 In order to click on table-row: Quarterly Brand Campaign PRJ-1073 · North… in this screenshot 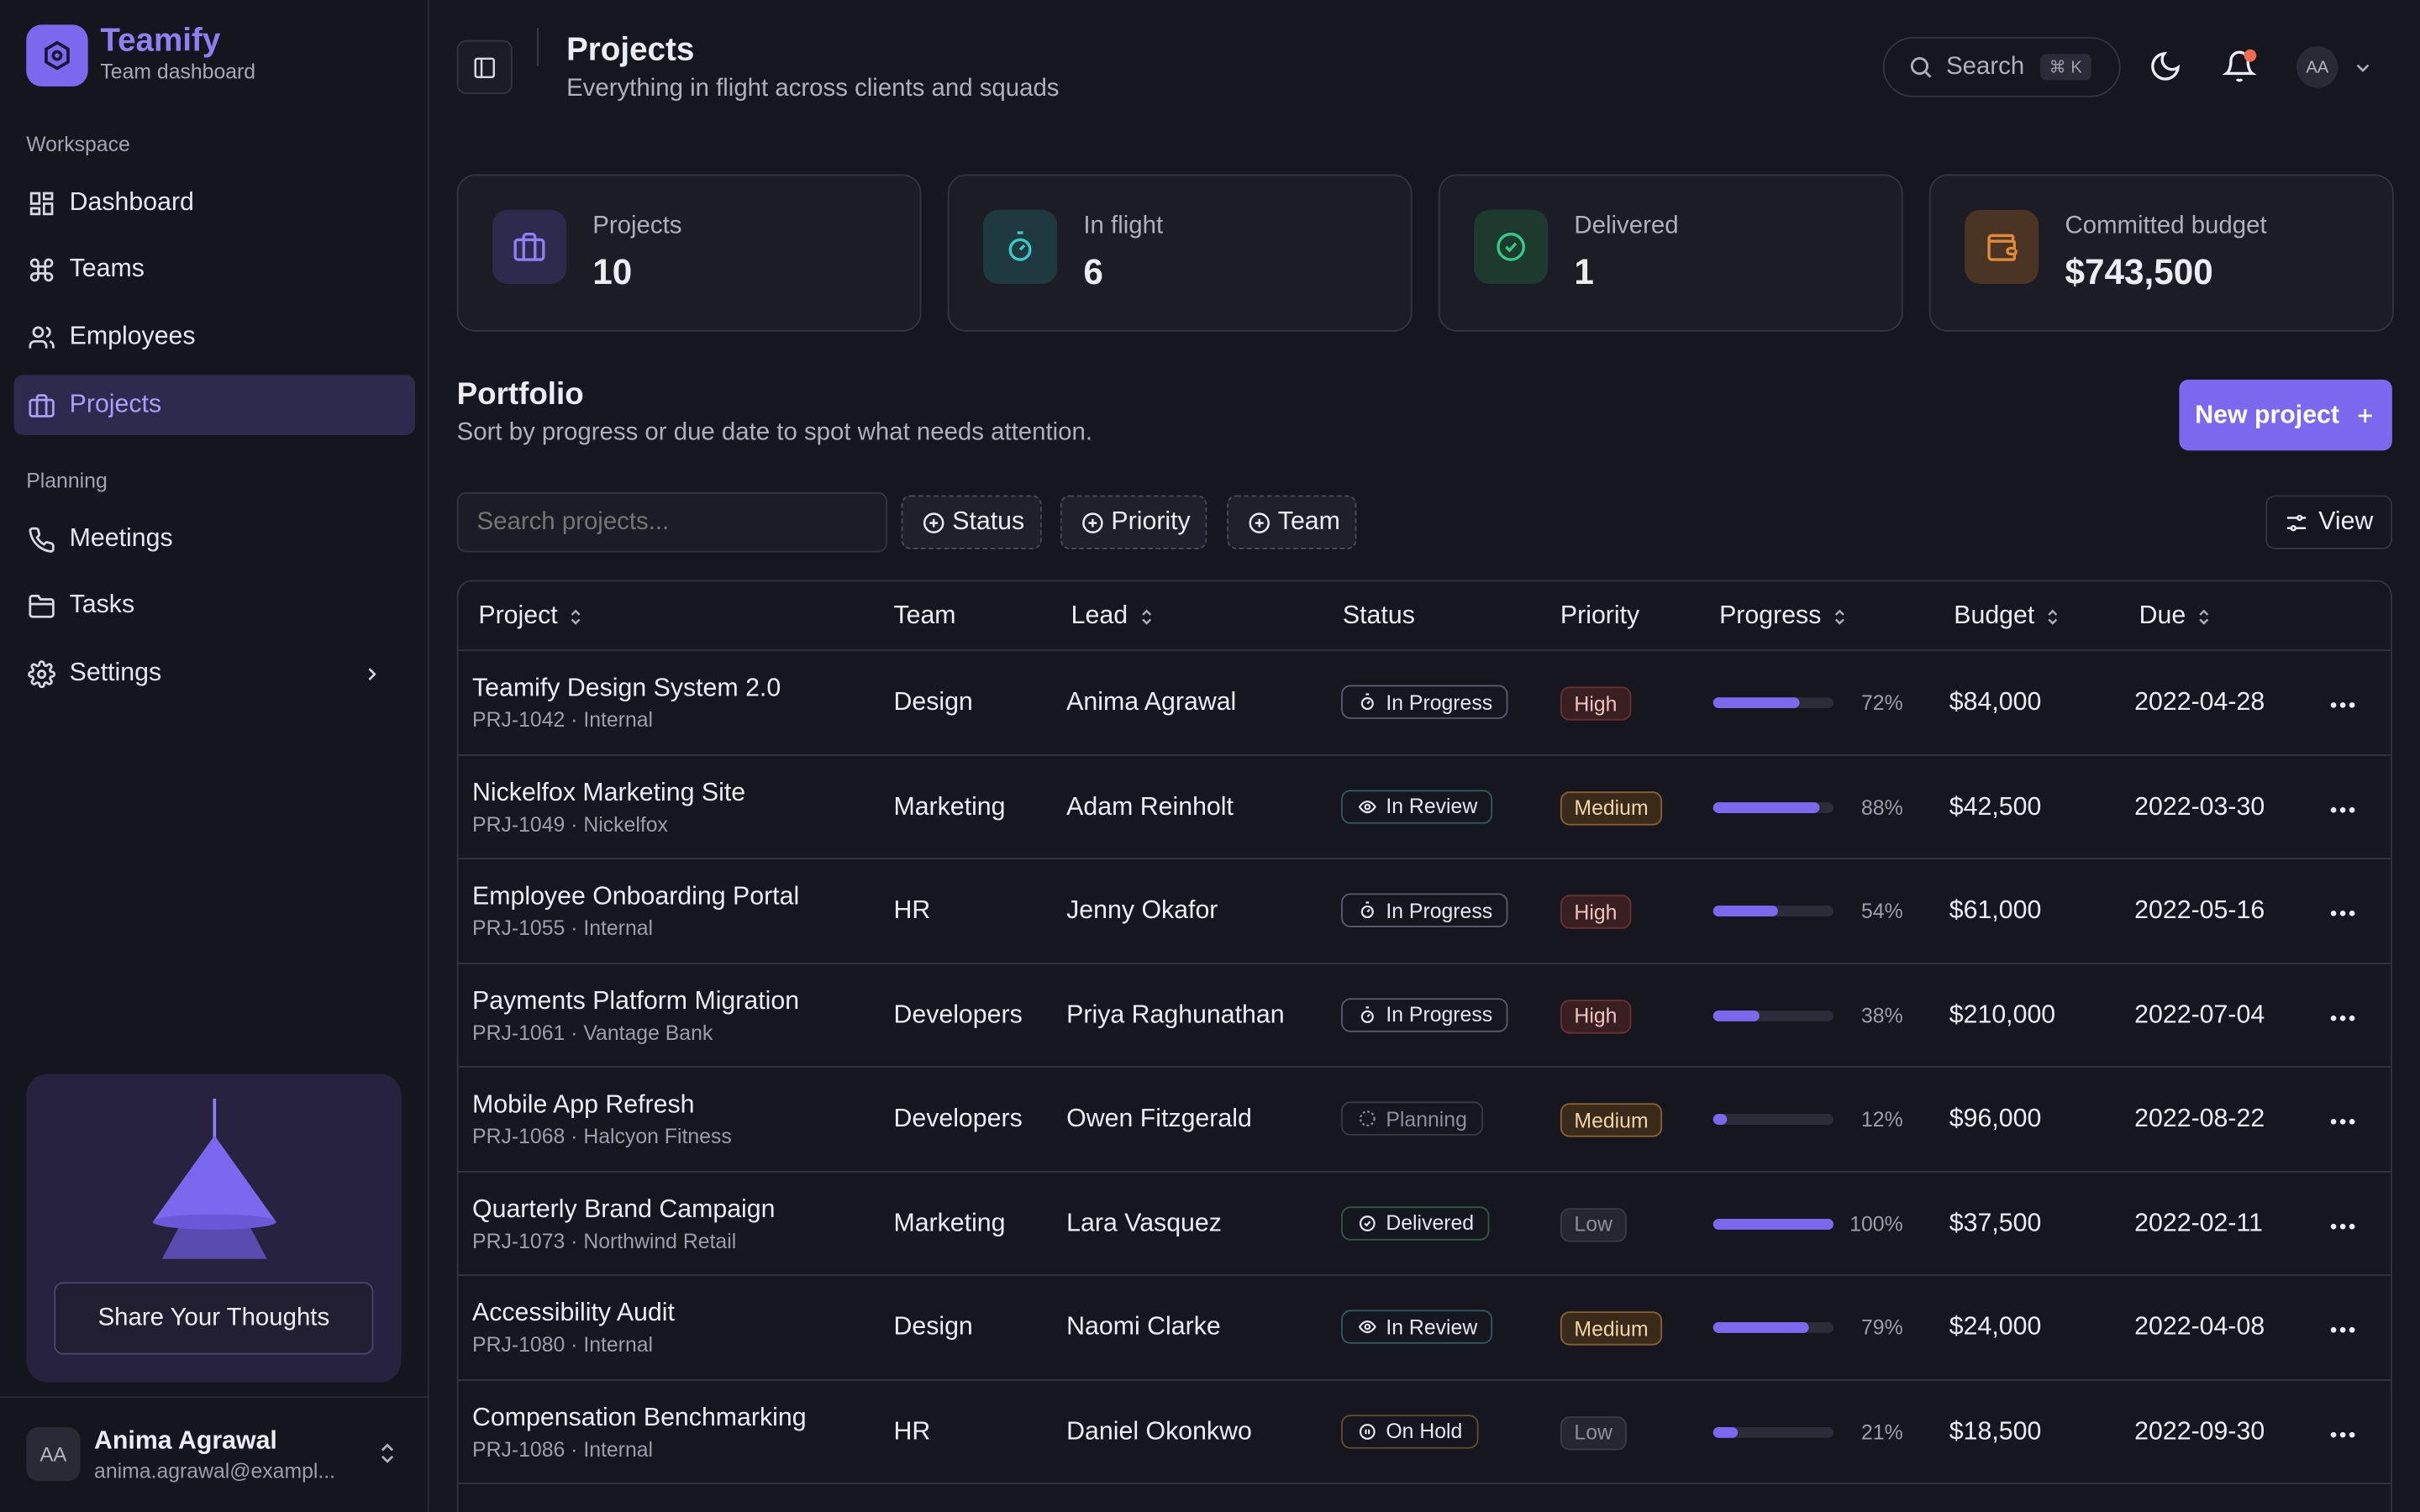, I will do `click(1424, 1224)`.